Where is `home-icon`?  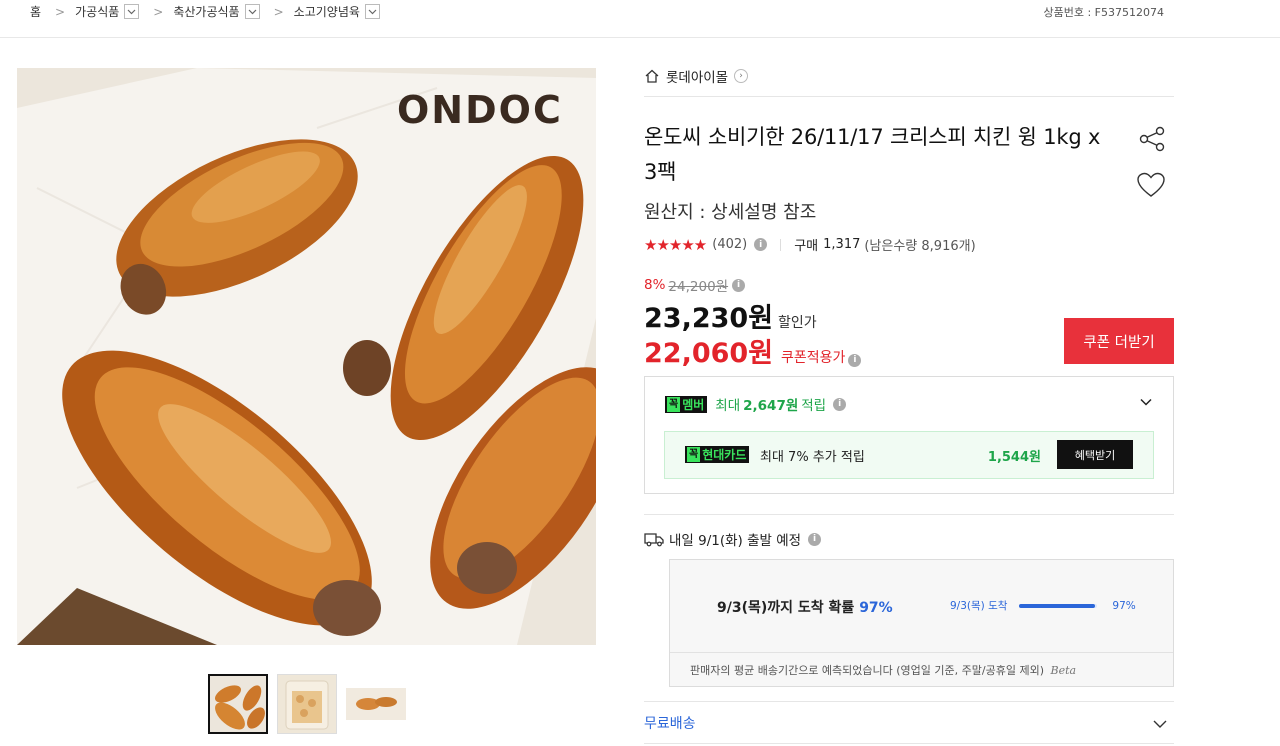 home-icon is located at coordinates (652, 76).